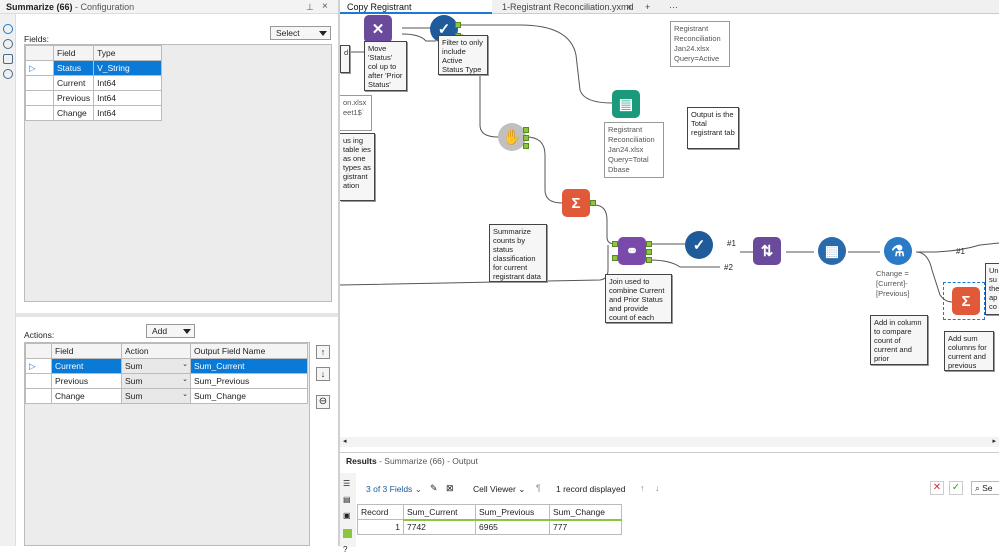  I want to click on tab-copy-registrant: Copy Registrant Reconciliation.yxmd ×, so click(416, 13).